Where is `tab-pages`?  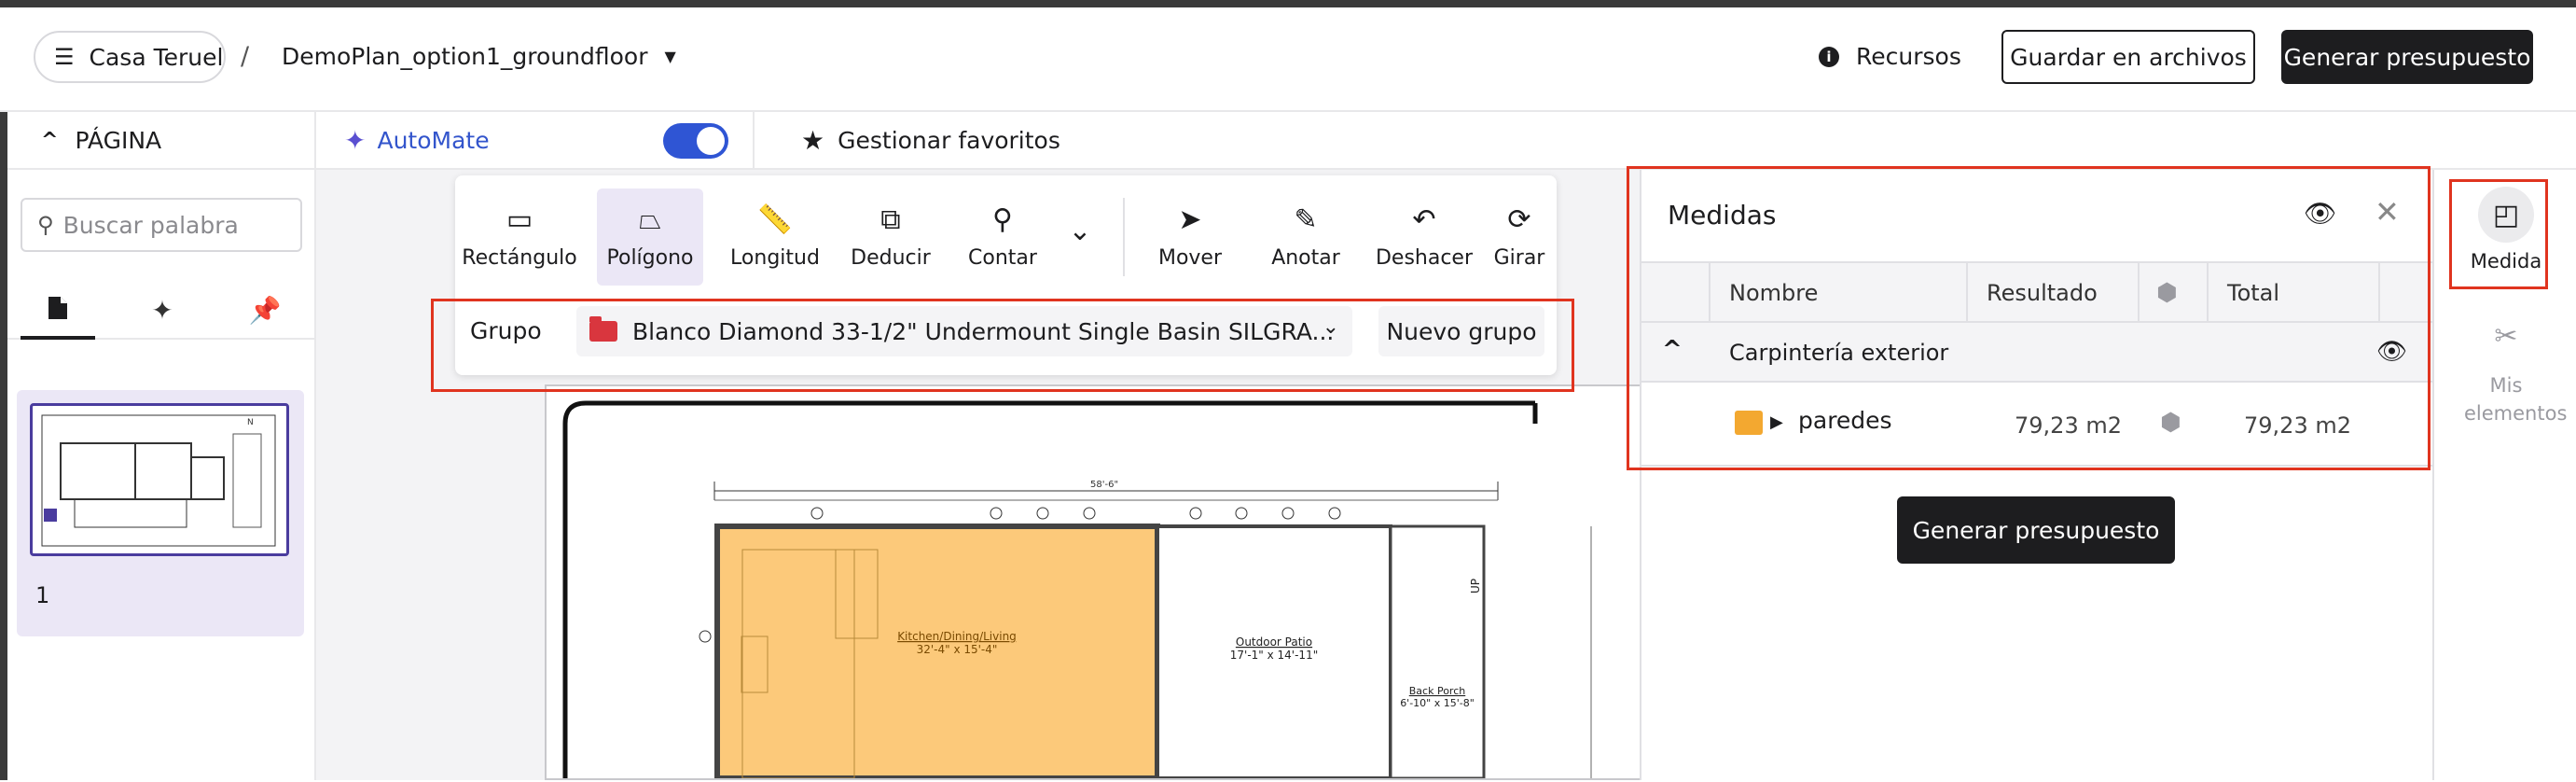 tab-pages is located at coordinates (58, 310).